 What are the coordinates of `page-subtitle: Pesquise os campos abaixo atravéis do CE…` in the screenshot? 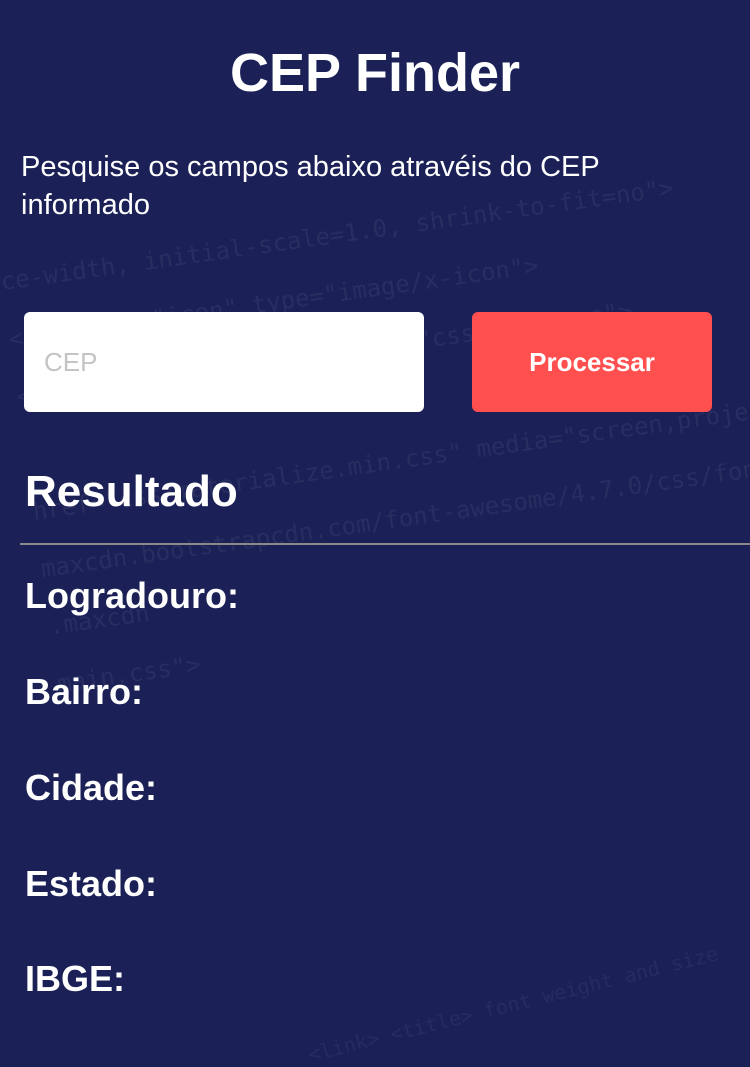 It's located at (310, 186).